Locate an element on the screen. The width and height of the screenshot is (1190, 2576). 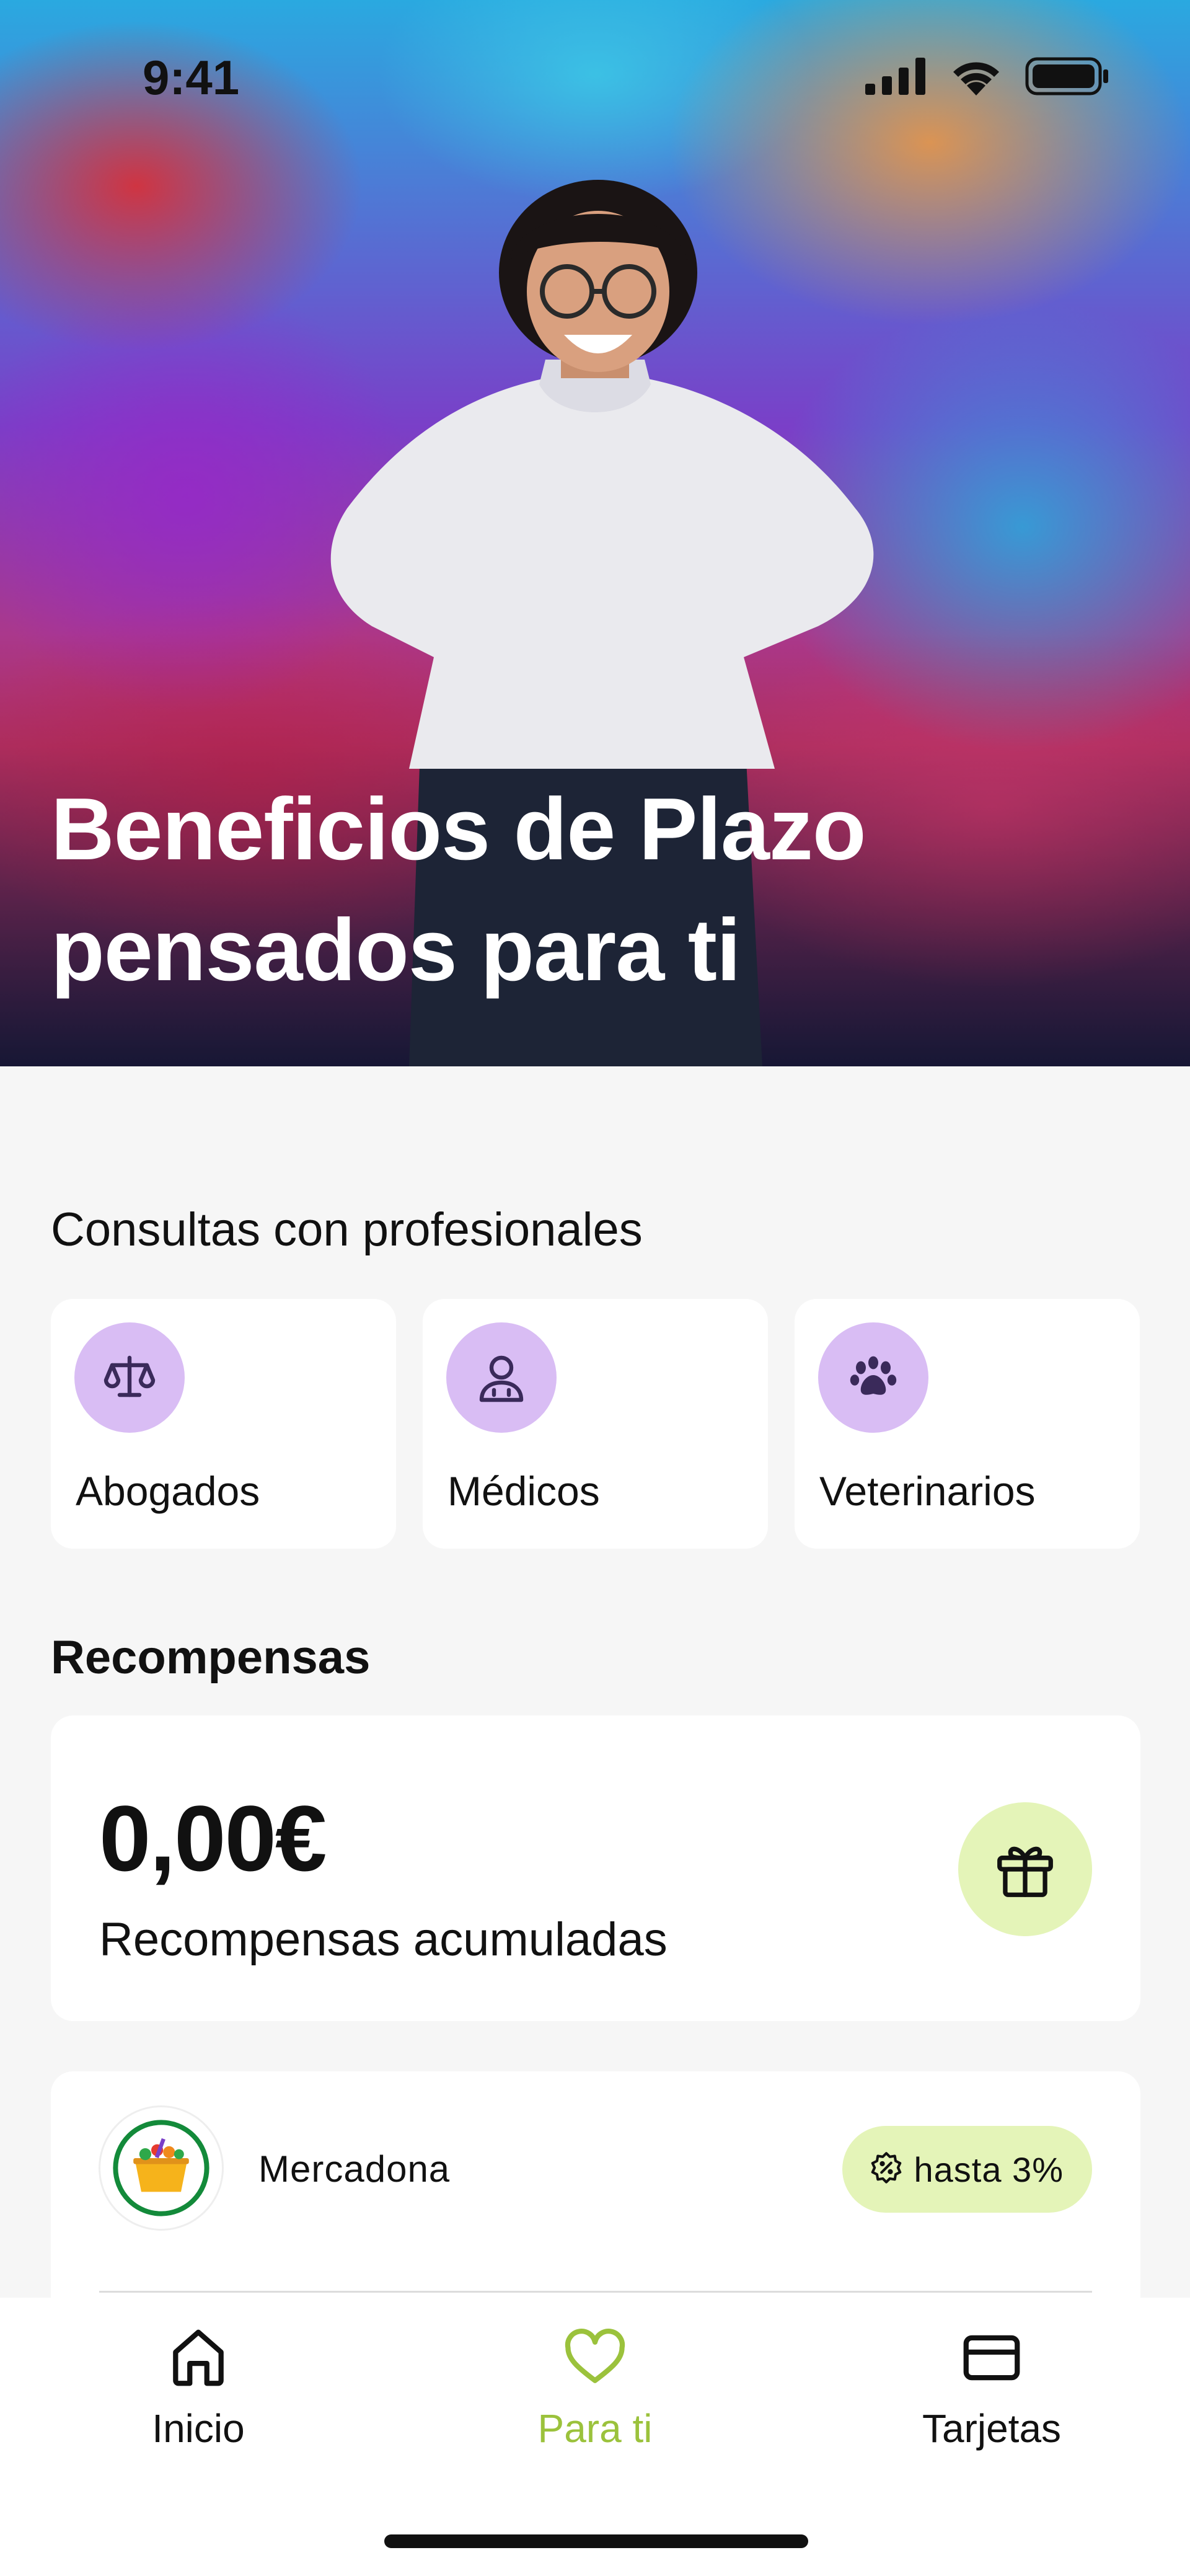
hero-title: Beneficios de Plazo pensados para ti is located at coordinates (577, 890).